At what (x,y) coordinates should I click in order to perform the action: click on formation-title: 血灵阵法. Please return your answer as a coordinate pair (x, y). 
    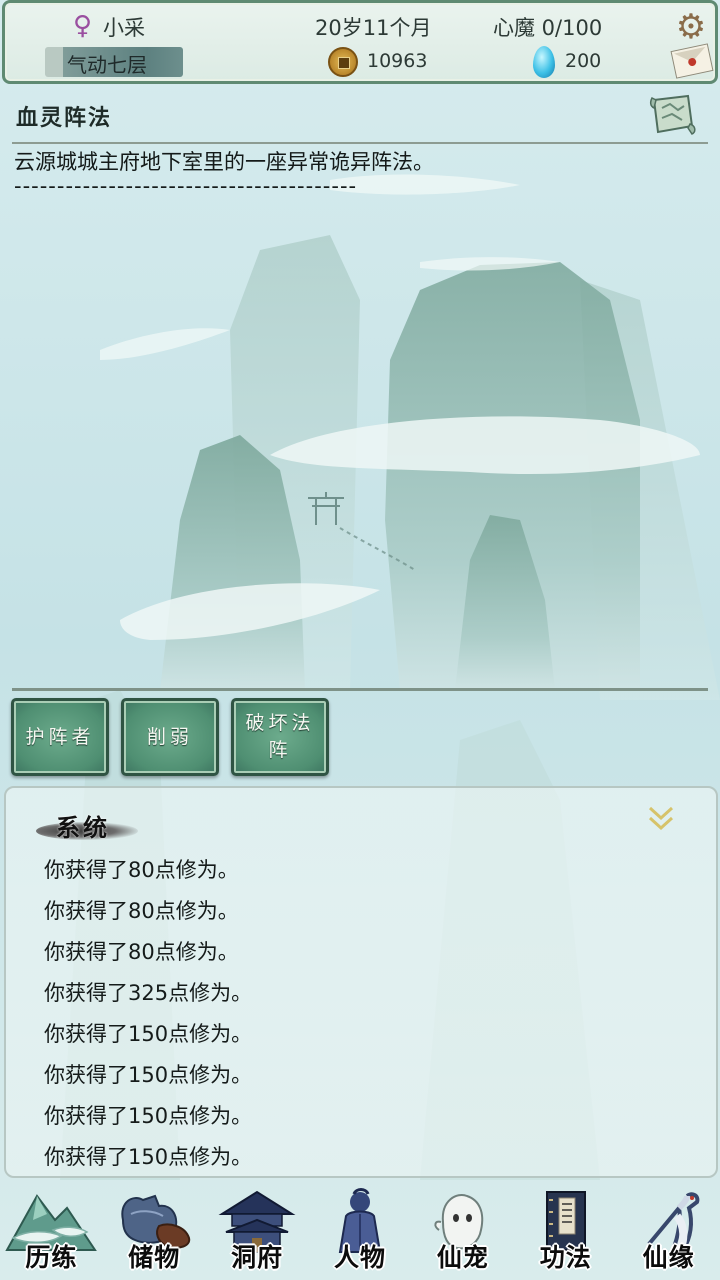
    Looking at the image, I should click on (64, 118).